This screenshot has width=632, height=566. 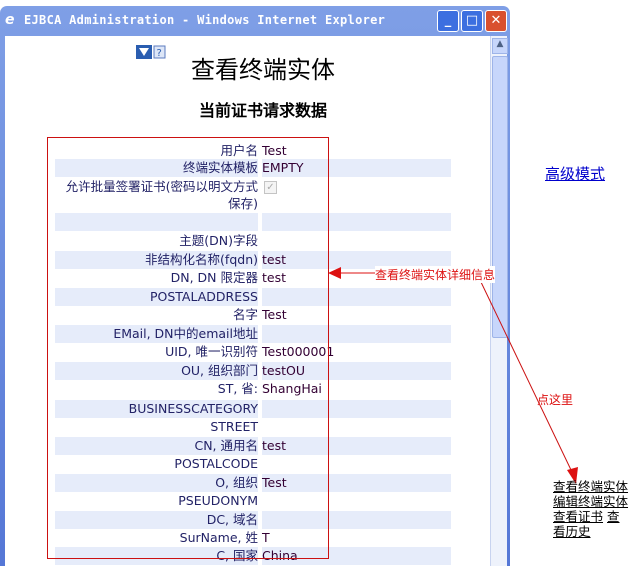 What do you see at coordinates (575, 173) in the screenshot?
I see `advanced-mode-link: 高级模式` at bounding box center [575, 173].